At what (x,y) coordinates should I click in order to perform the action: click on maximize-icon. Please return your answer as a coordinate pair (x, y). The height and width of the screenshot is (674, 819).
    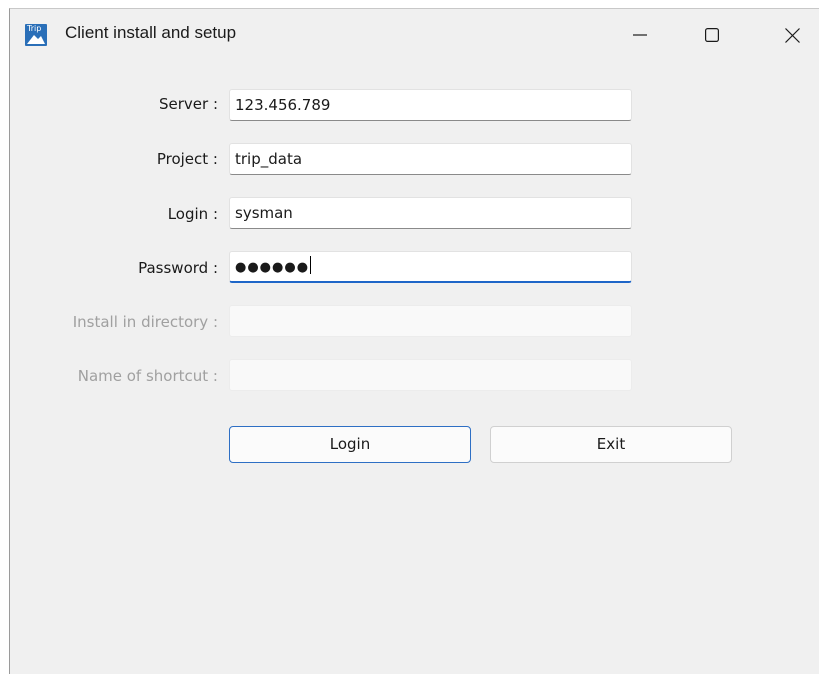
    Looking at the image, I should click on (712, 35).